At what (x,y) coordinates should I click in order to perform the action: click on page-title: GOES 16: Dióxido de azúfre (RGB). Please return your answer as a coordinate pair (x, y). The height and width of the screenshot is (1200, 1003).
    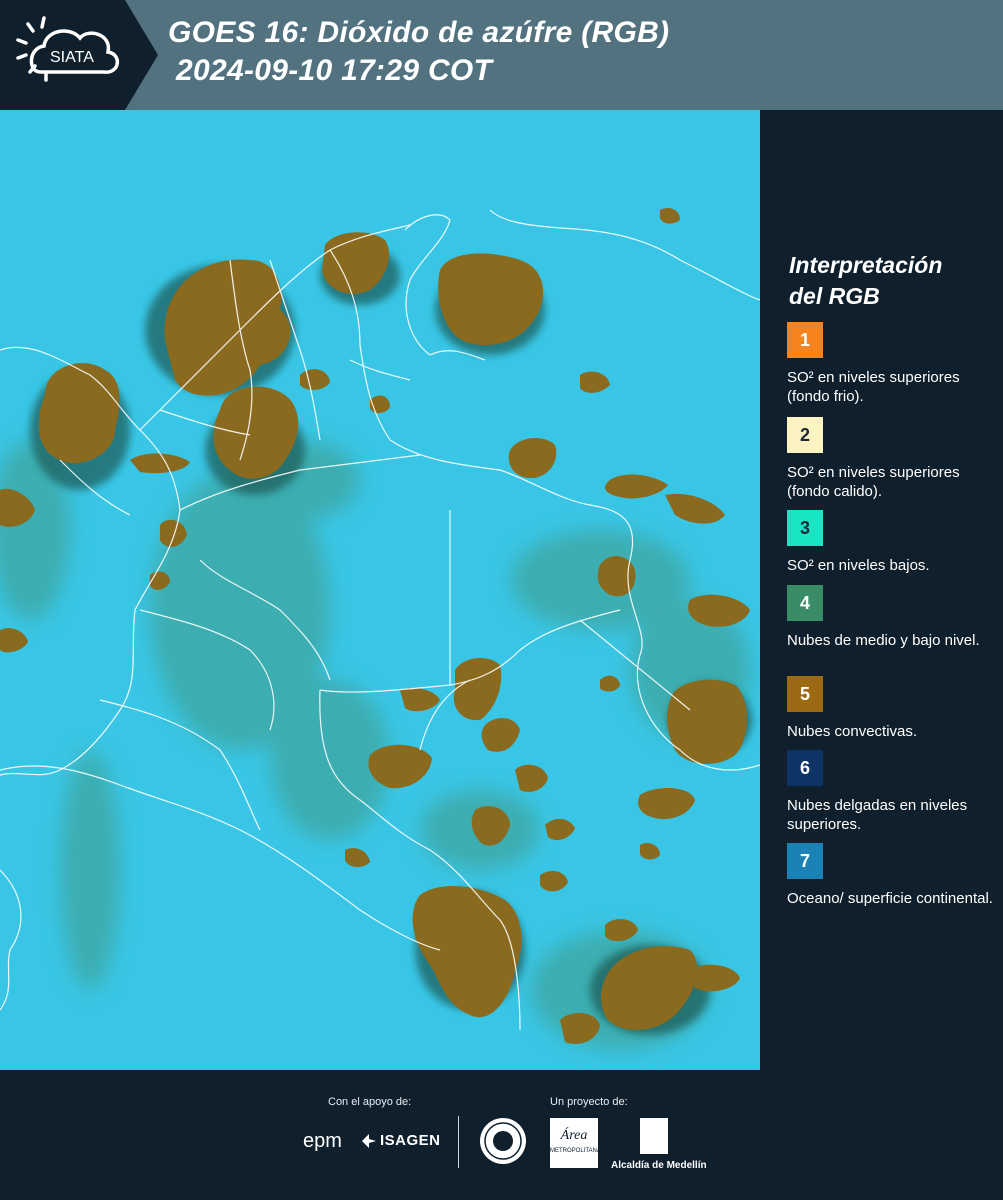
    Looking at the image, I should click on (419, 32).